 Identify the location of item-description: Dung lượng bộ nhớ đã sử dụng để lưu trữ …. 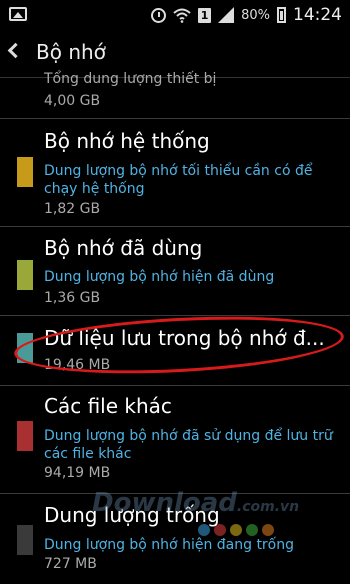
(188, 445).